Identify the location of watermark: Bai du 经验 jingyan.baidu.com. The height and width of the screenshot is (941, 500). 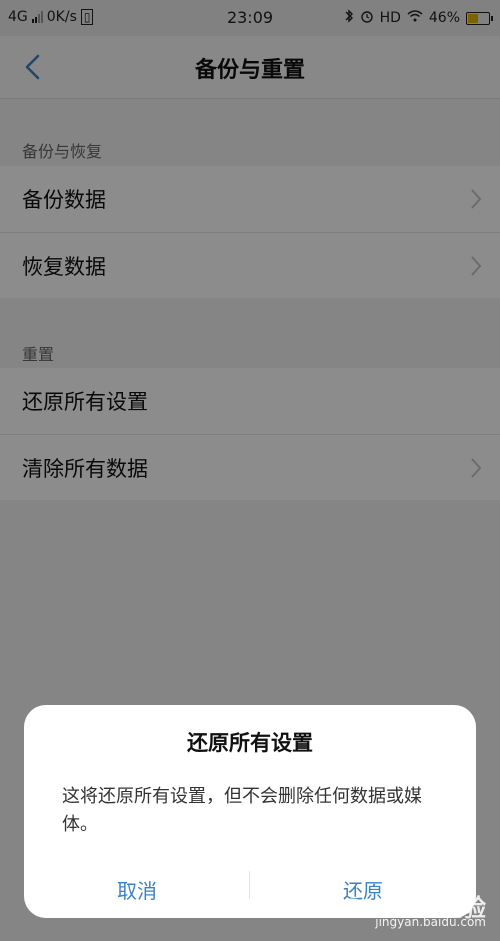
(415, 911).